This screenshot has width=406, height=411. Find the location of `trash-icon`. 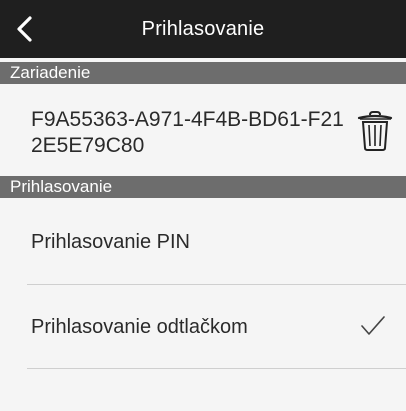

trash-icon is located at coordinates (375, 131).